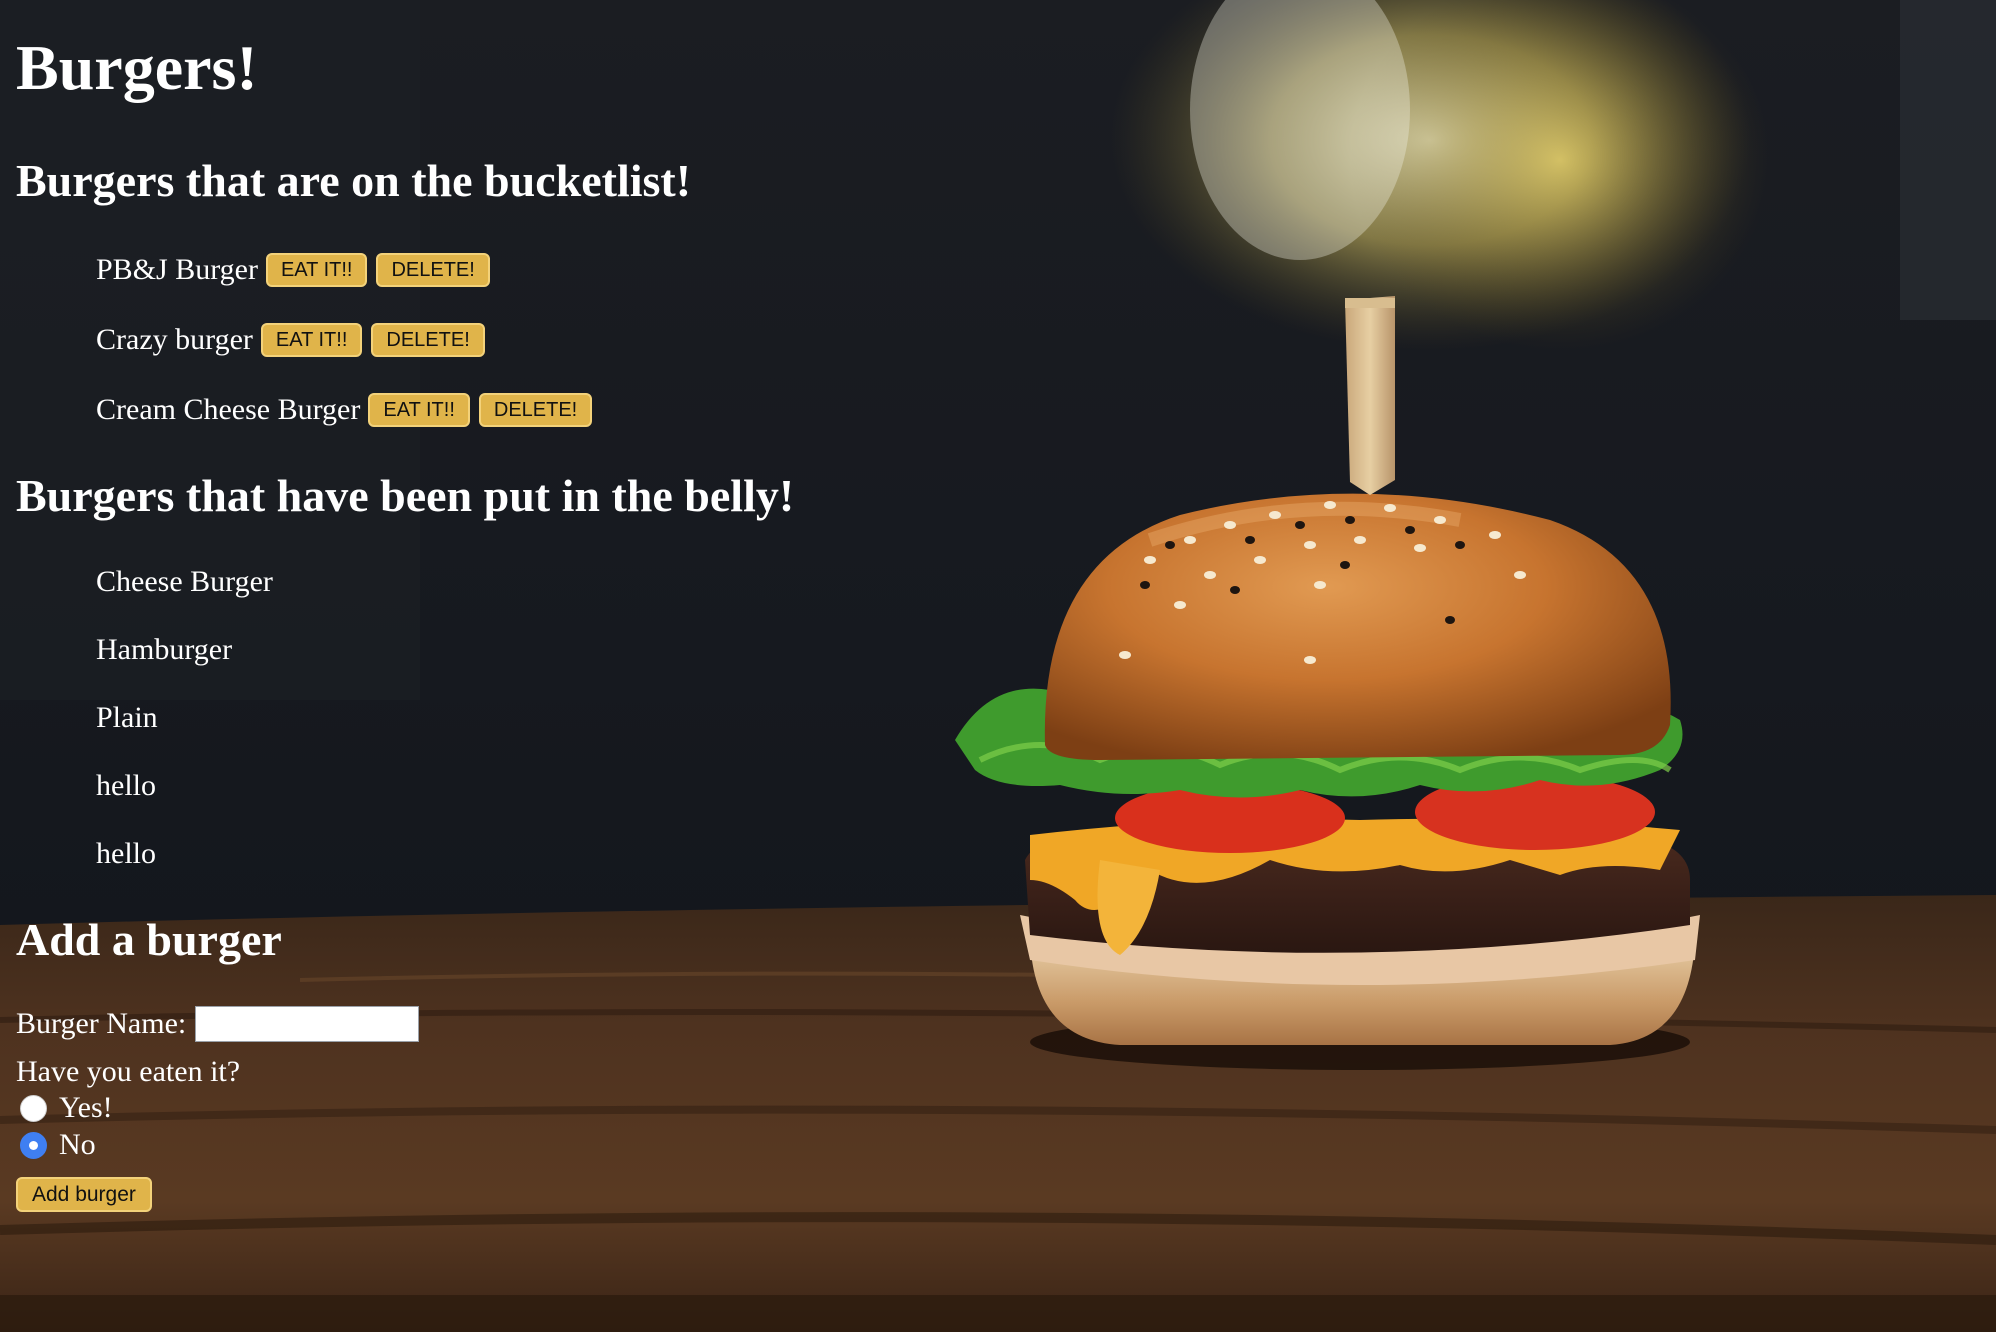 The height and width of the screenshot is (1332, 1996). What do you see at coordinates (33, 1108) in the screenshot?
I see `radio-yes` at bounding box center [33, 1108].